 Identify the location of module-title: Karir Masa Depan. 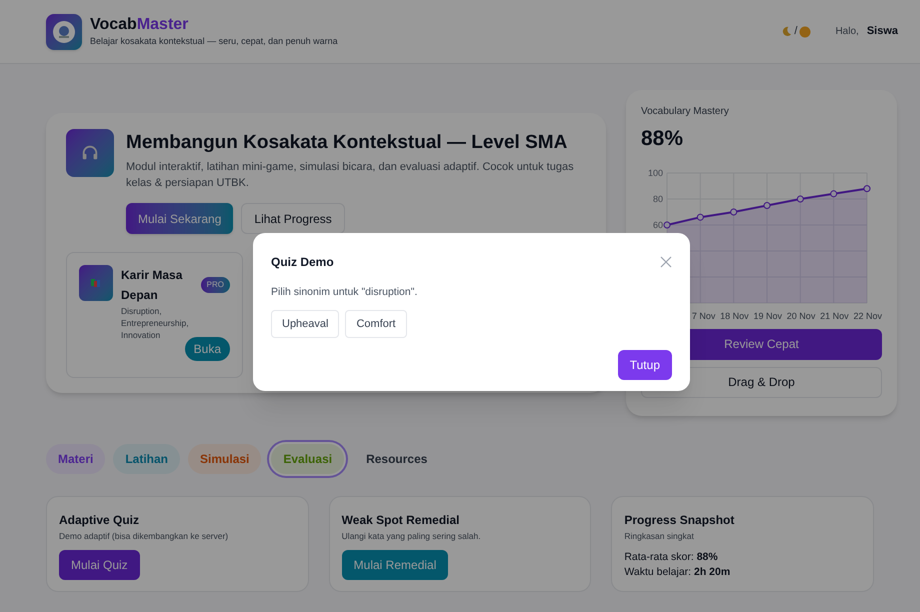
(152, 285).